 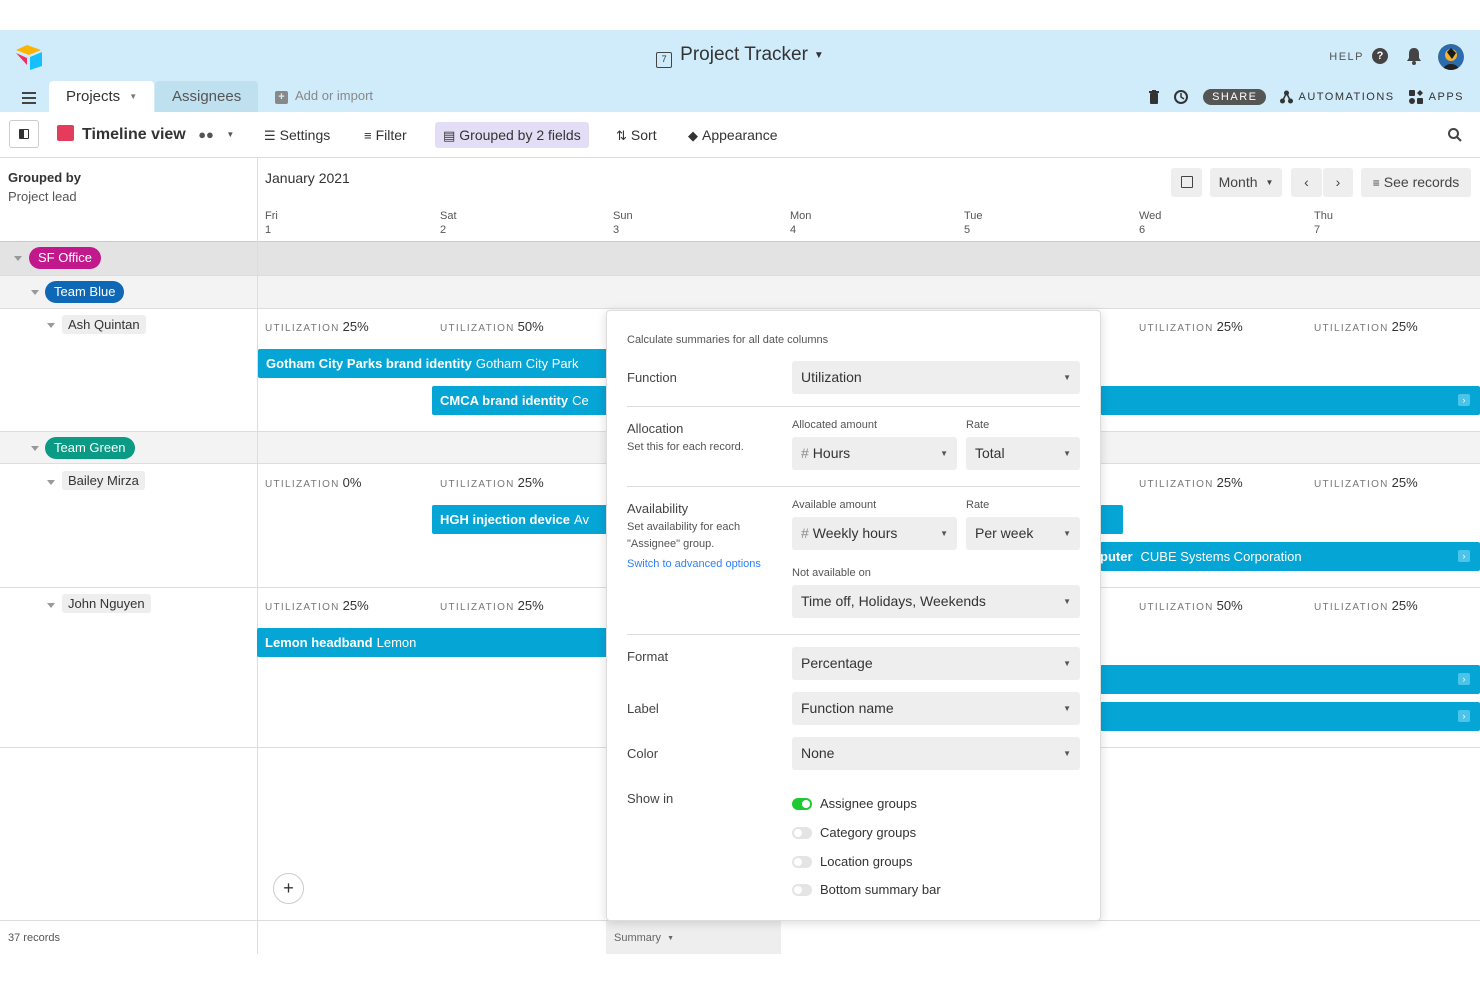 I want to click on base-title: 7 Project Tracker ▼, so click(x=740, y=56).